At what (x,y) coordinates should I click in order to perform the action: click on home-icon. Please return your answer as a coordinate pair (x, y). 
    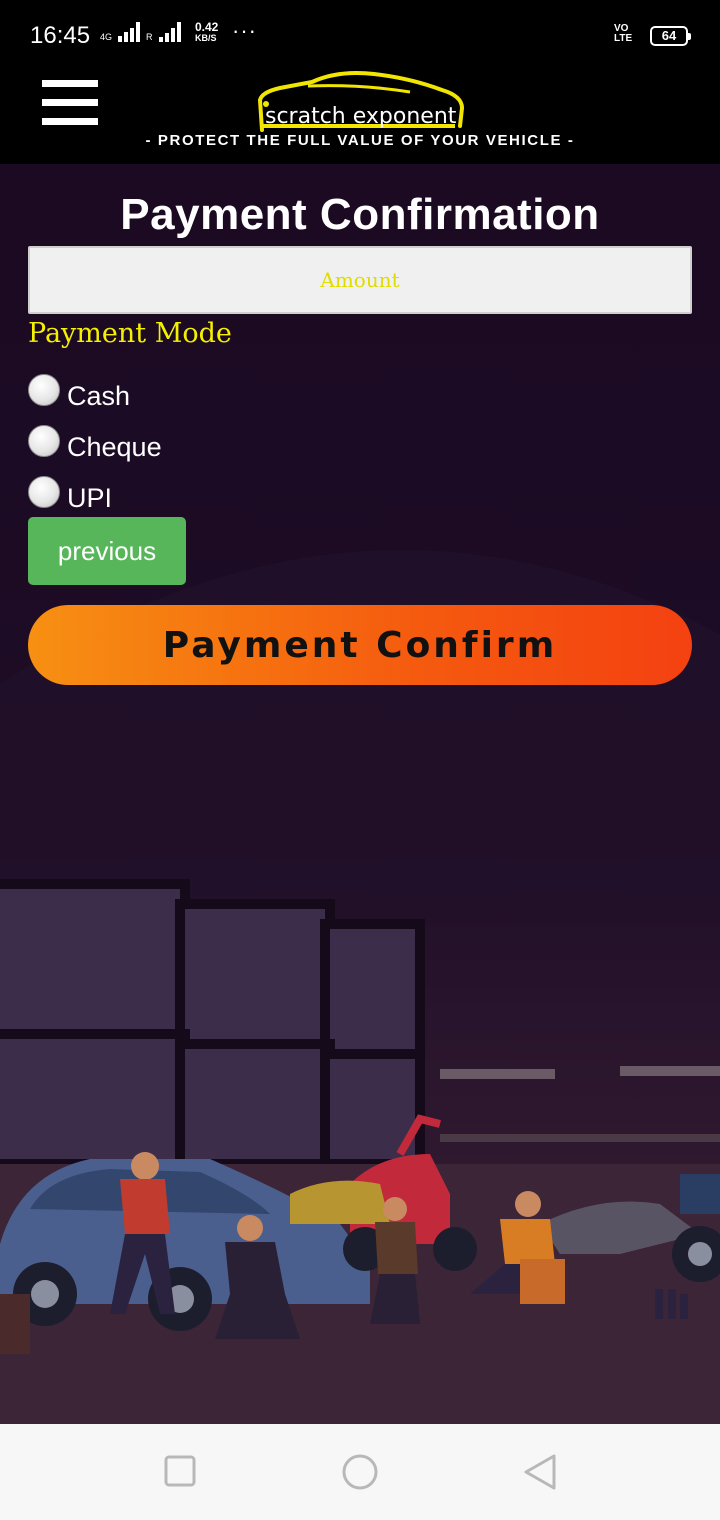
    Looking at the image, I should click on (360, 1472).